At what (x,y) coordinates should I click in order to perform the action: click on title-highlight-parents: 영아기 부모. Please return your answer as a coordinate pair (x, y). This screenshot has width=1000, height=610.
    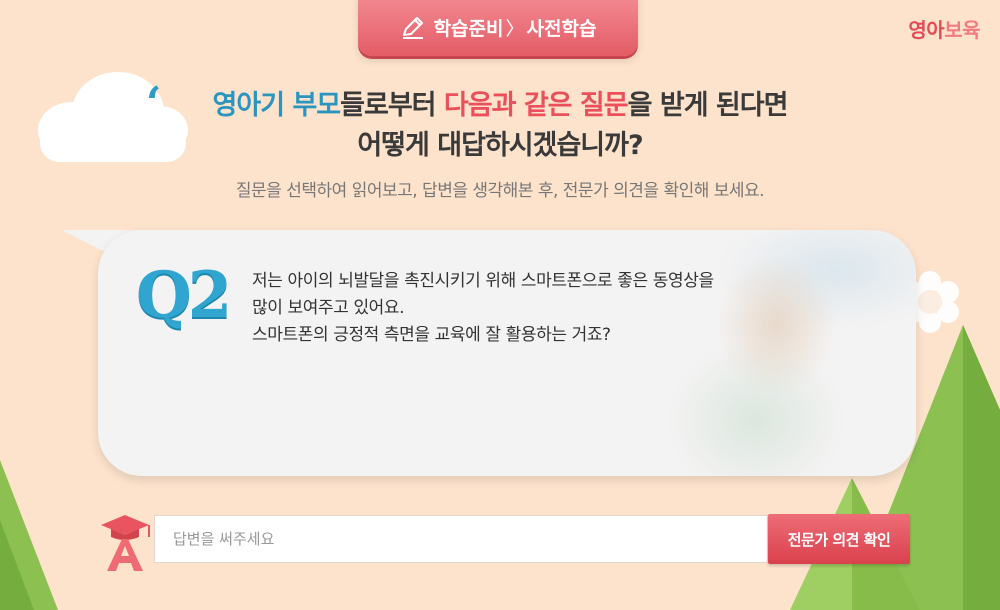
    Looking at the image, I should click on (277, 105).